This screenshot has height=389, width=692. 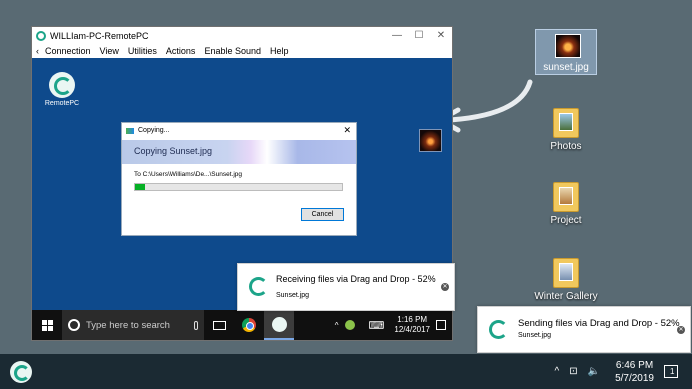 I want to click on desktop-icon-photos: Photos, so click(x=566, y=130).